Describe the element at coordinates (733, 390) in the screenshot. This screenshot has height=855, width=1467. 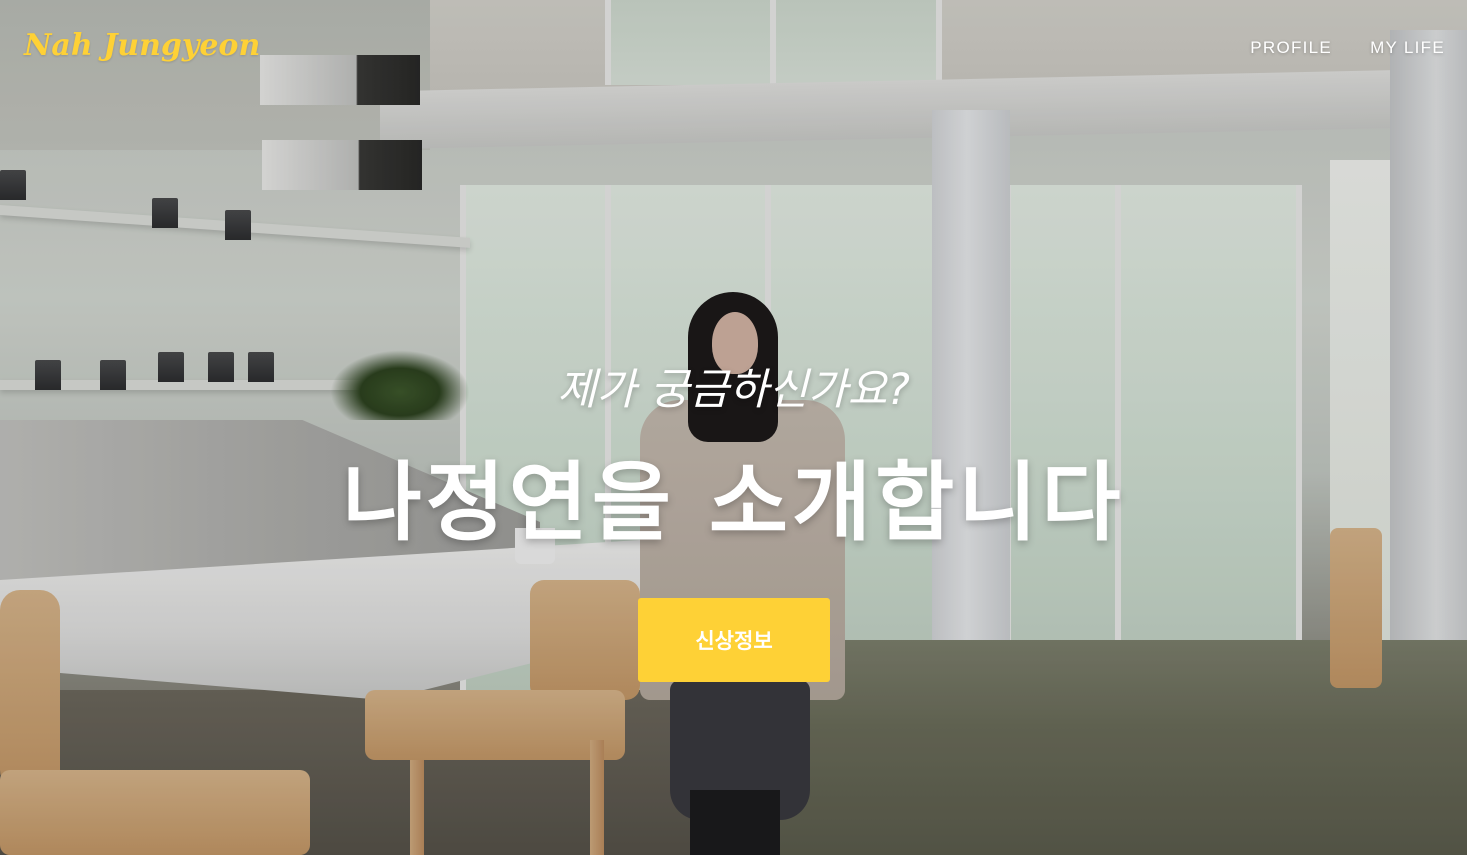
I see `hero-lead-text: 제가 궁금하신가요?` at that location.